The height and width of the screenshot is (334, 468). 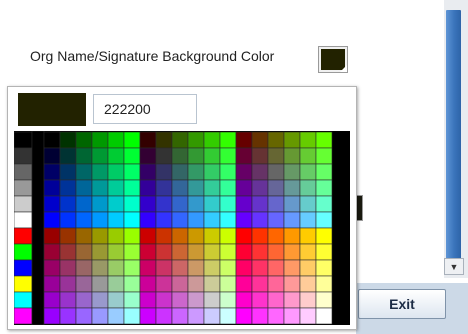 What do you see at coordinates (454, 266) in the screenshot?
I see `scroll-down-button: ▼` at bounding box center [454, 266].